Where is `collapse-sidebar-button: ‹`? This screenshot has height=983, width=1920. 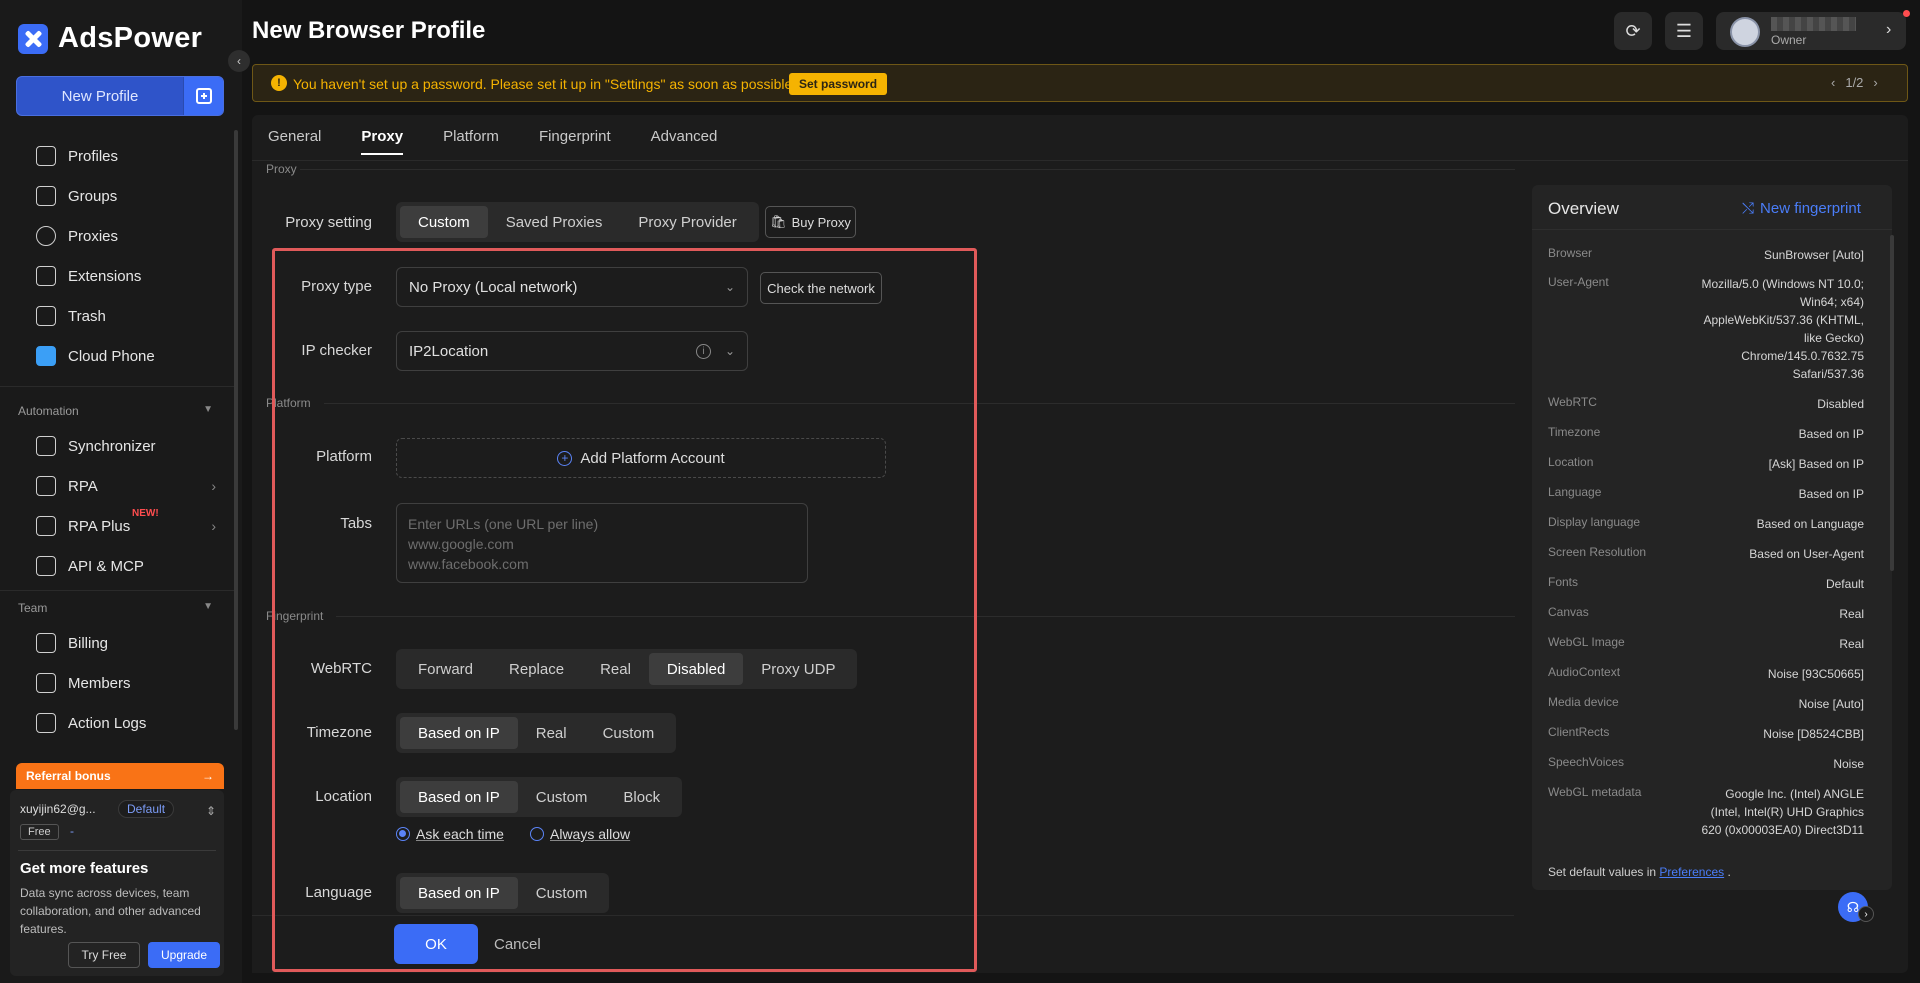
collapse-sidebar-button: ‹ is located at coordinates (239, 61).